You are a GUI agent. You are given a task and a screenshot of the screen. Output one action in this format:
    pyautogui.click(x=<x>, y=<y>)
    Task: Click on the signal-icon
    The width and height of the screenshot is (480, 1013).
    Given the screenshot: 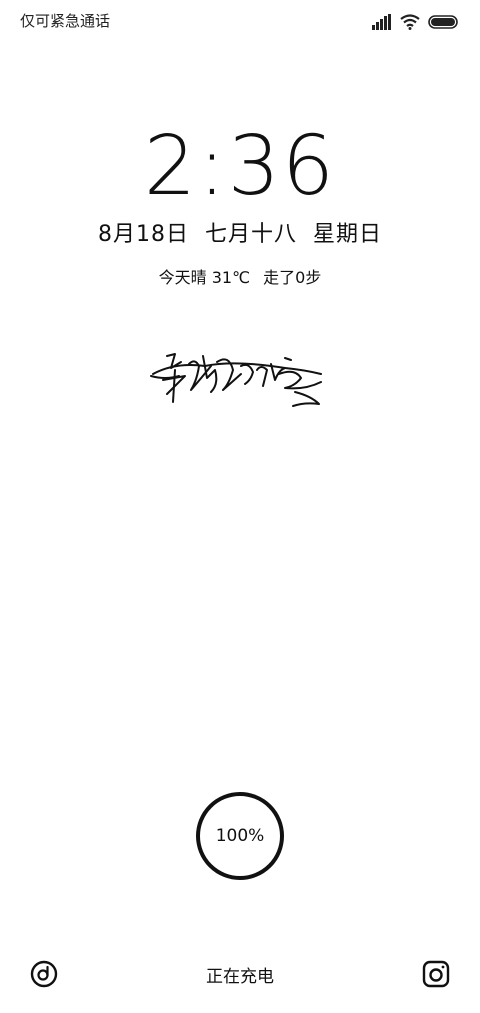 What is the action you would take?
    pyautogui.click(x=382, y=22)
    